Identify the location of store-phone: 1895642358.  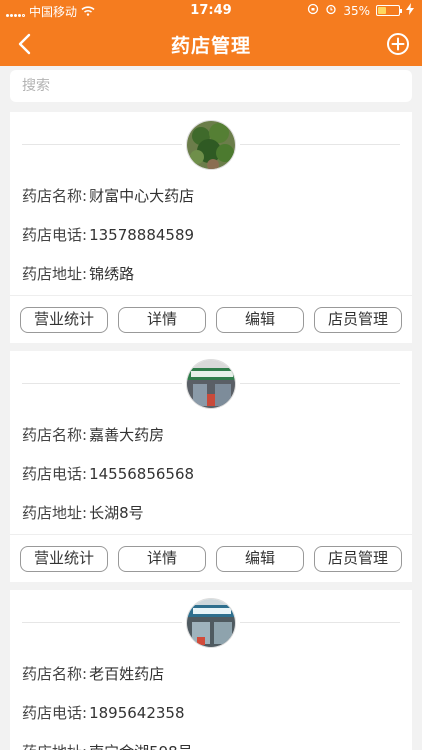
(137, 712).